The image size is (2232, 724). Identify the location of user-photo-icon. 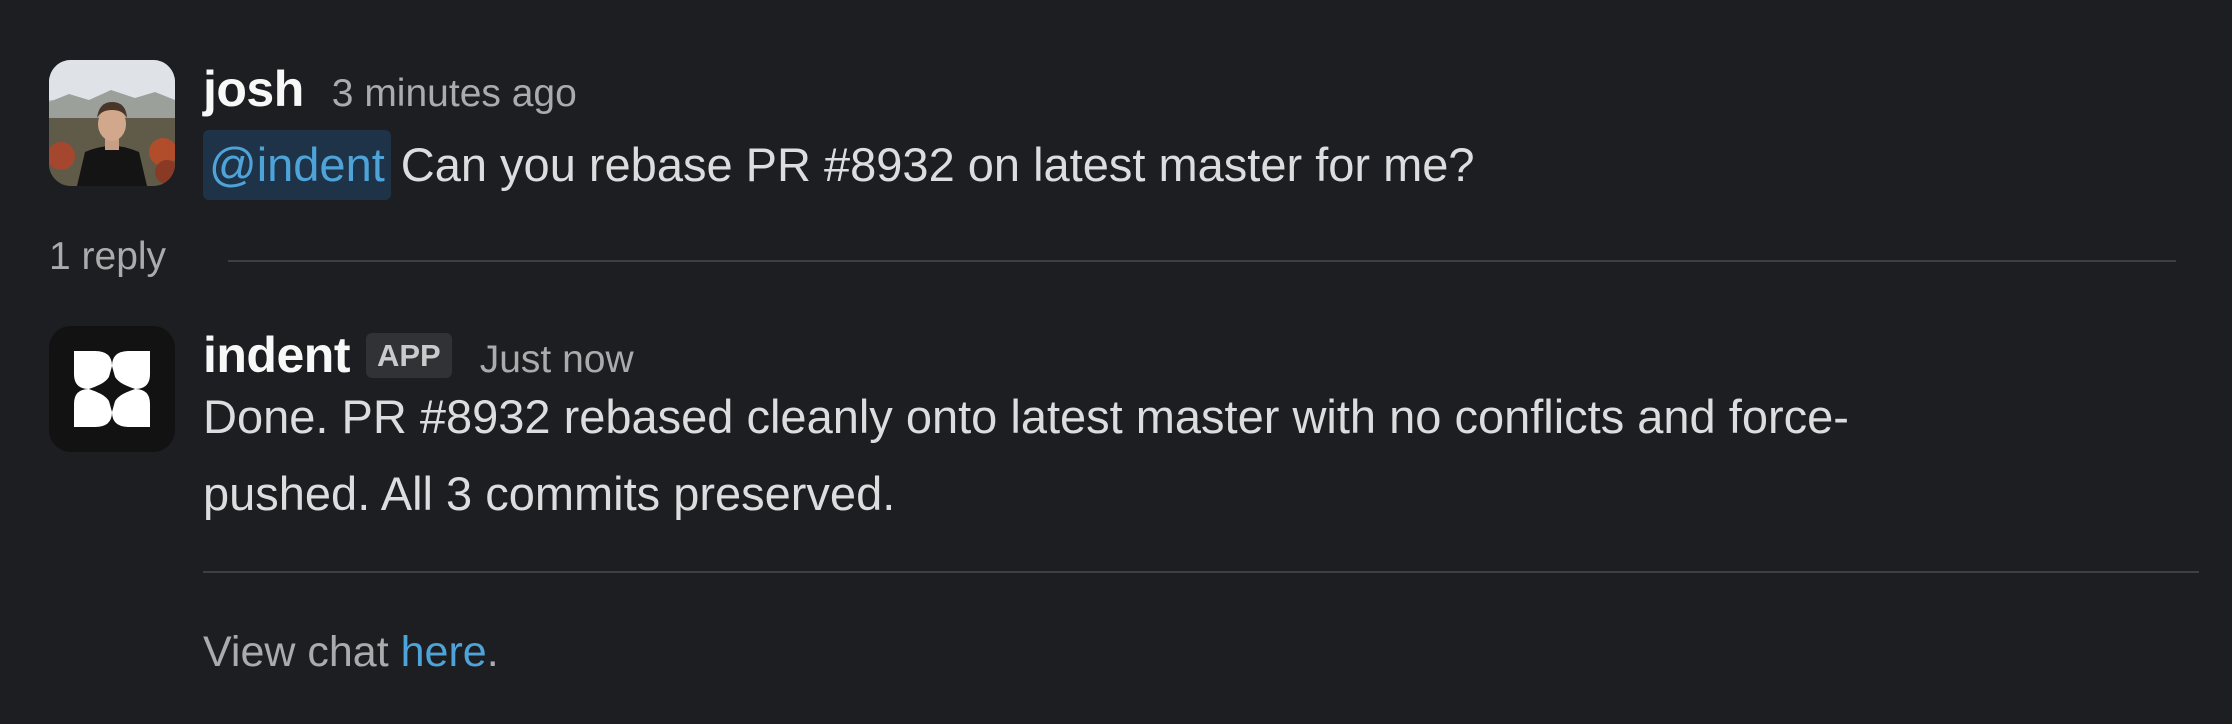
(112, 123).